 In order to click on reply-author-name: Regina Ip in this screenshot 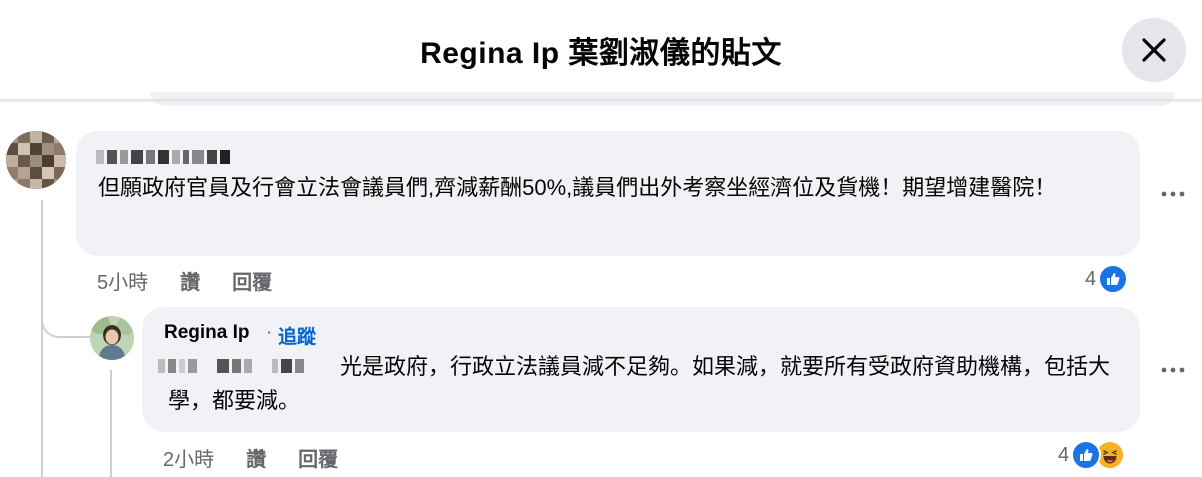, I will do `click(207, 333)`.